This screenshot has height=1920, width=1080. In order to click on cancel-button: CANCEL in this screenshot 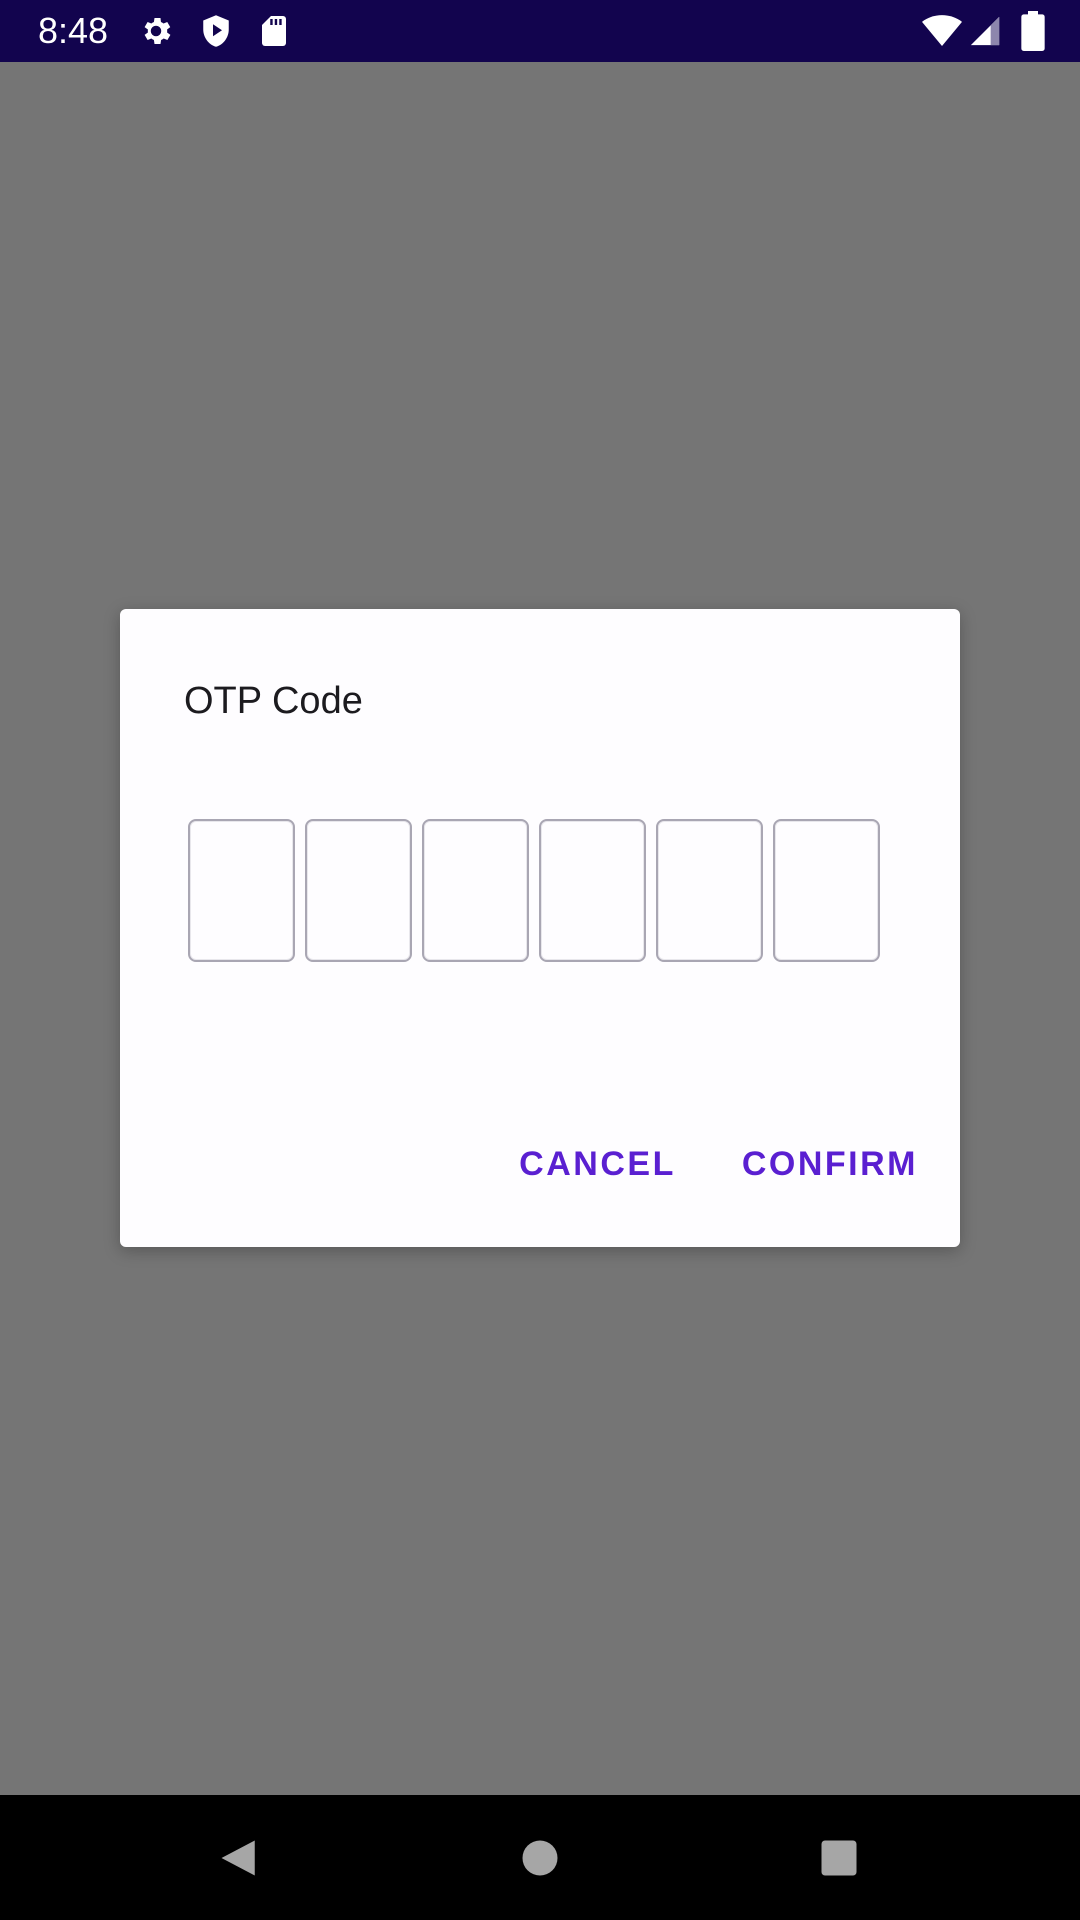, I will do `click(597, 1164)`.